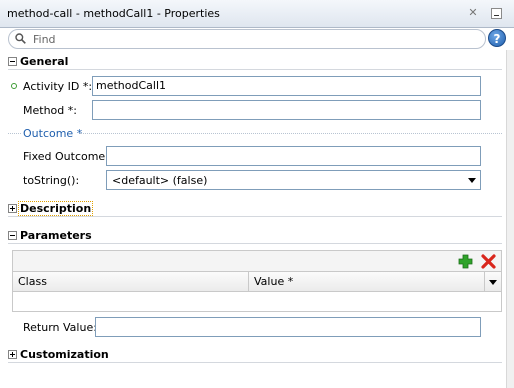  Describe the element at coordinates (44, 61) in the screenshot. I see `section-title-general: General` at that location.